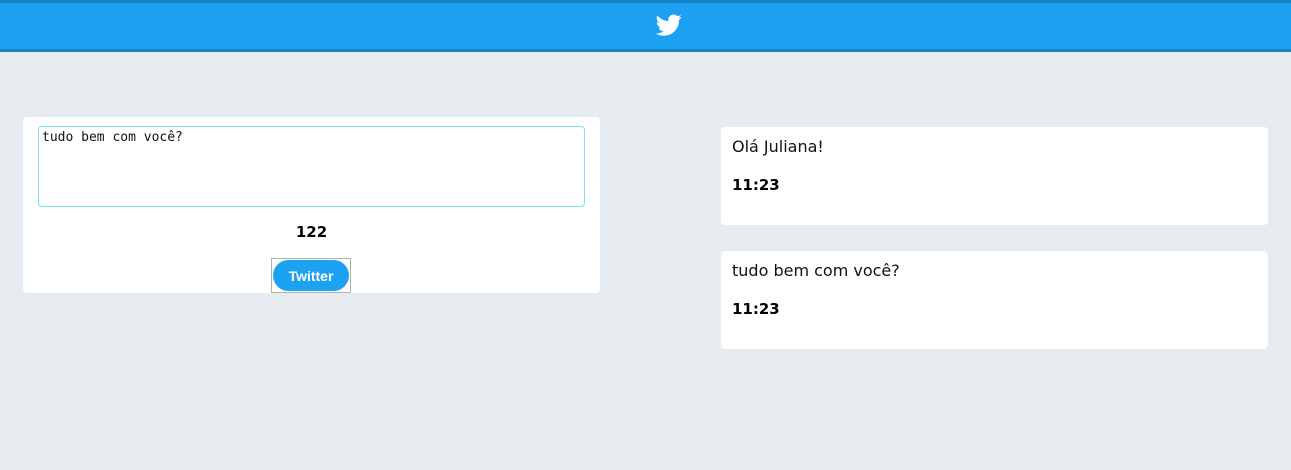  I want to click on character-counter: 122, so click(311, 232).